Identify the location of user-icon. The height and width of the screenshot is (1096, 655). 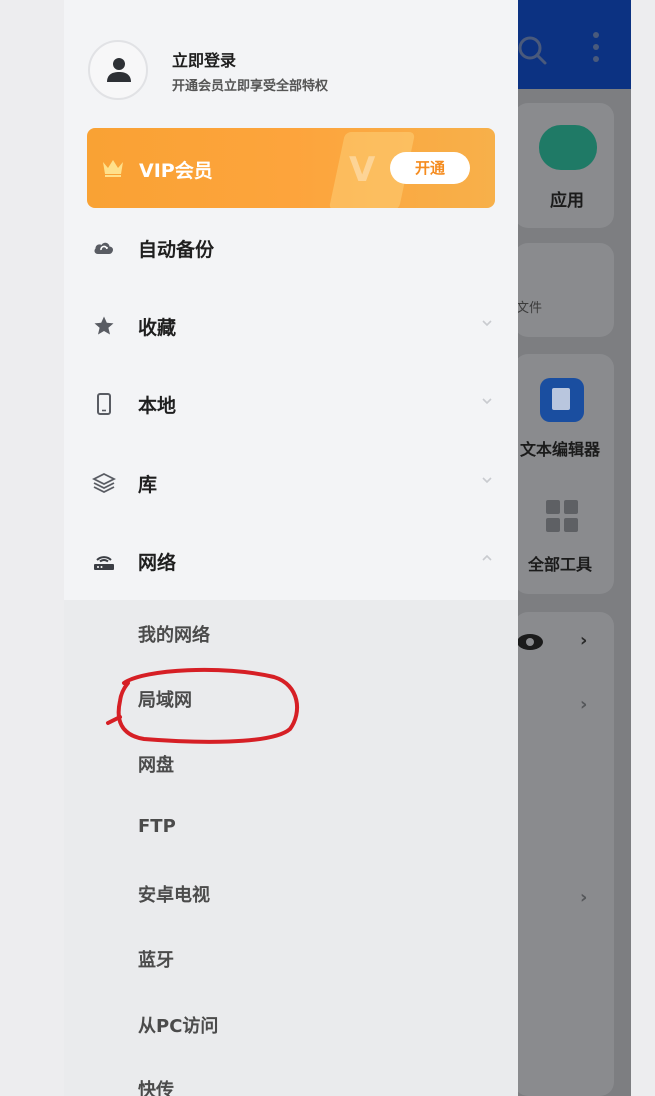
(119, 70).